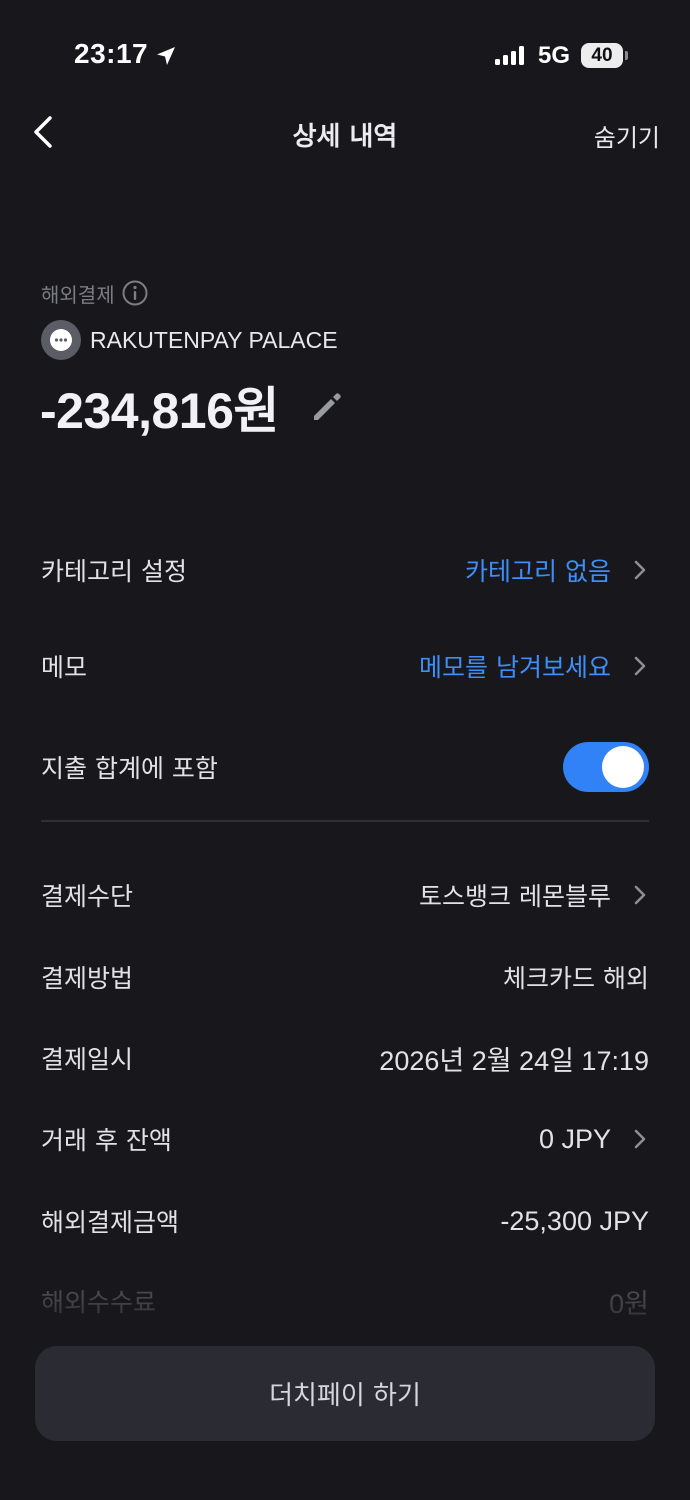 The width and height of the screenshot is (690, 1500). I want to click on memo-label: 메모, so click(64, 667).